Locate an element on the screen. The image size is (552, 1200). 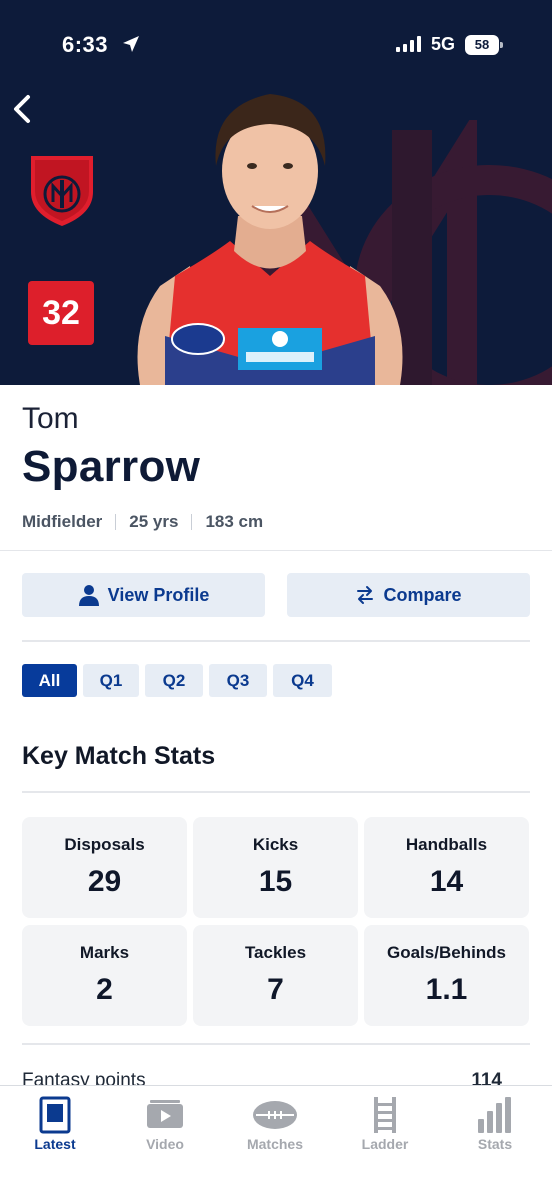
battery-icon: 58 is located at coordinates (484, 45).